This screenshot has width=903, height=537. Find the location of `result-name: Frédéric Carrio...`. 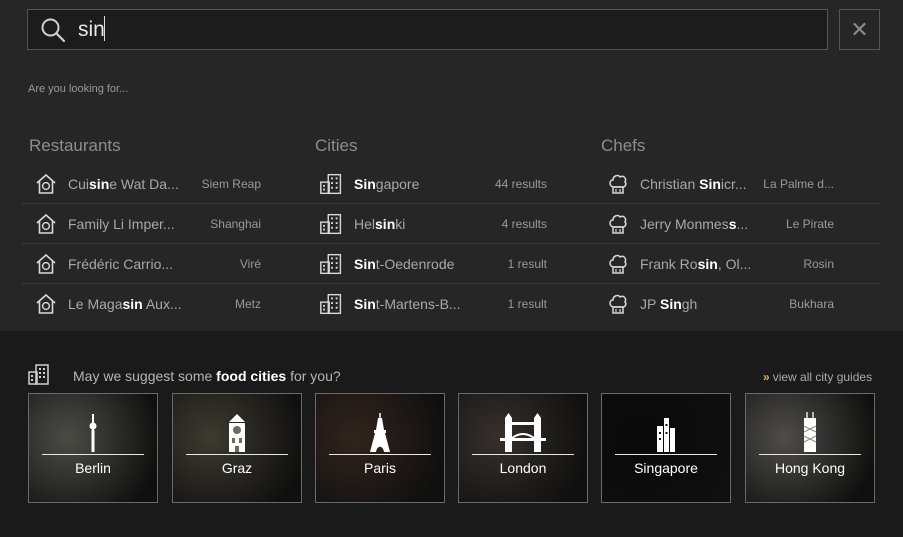

result-name: Frédéric Carrio... is located at coordinates (120, 264).